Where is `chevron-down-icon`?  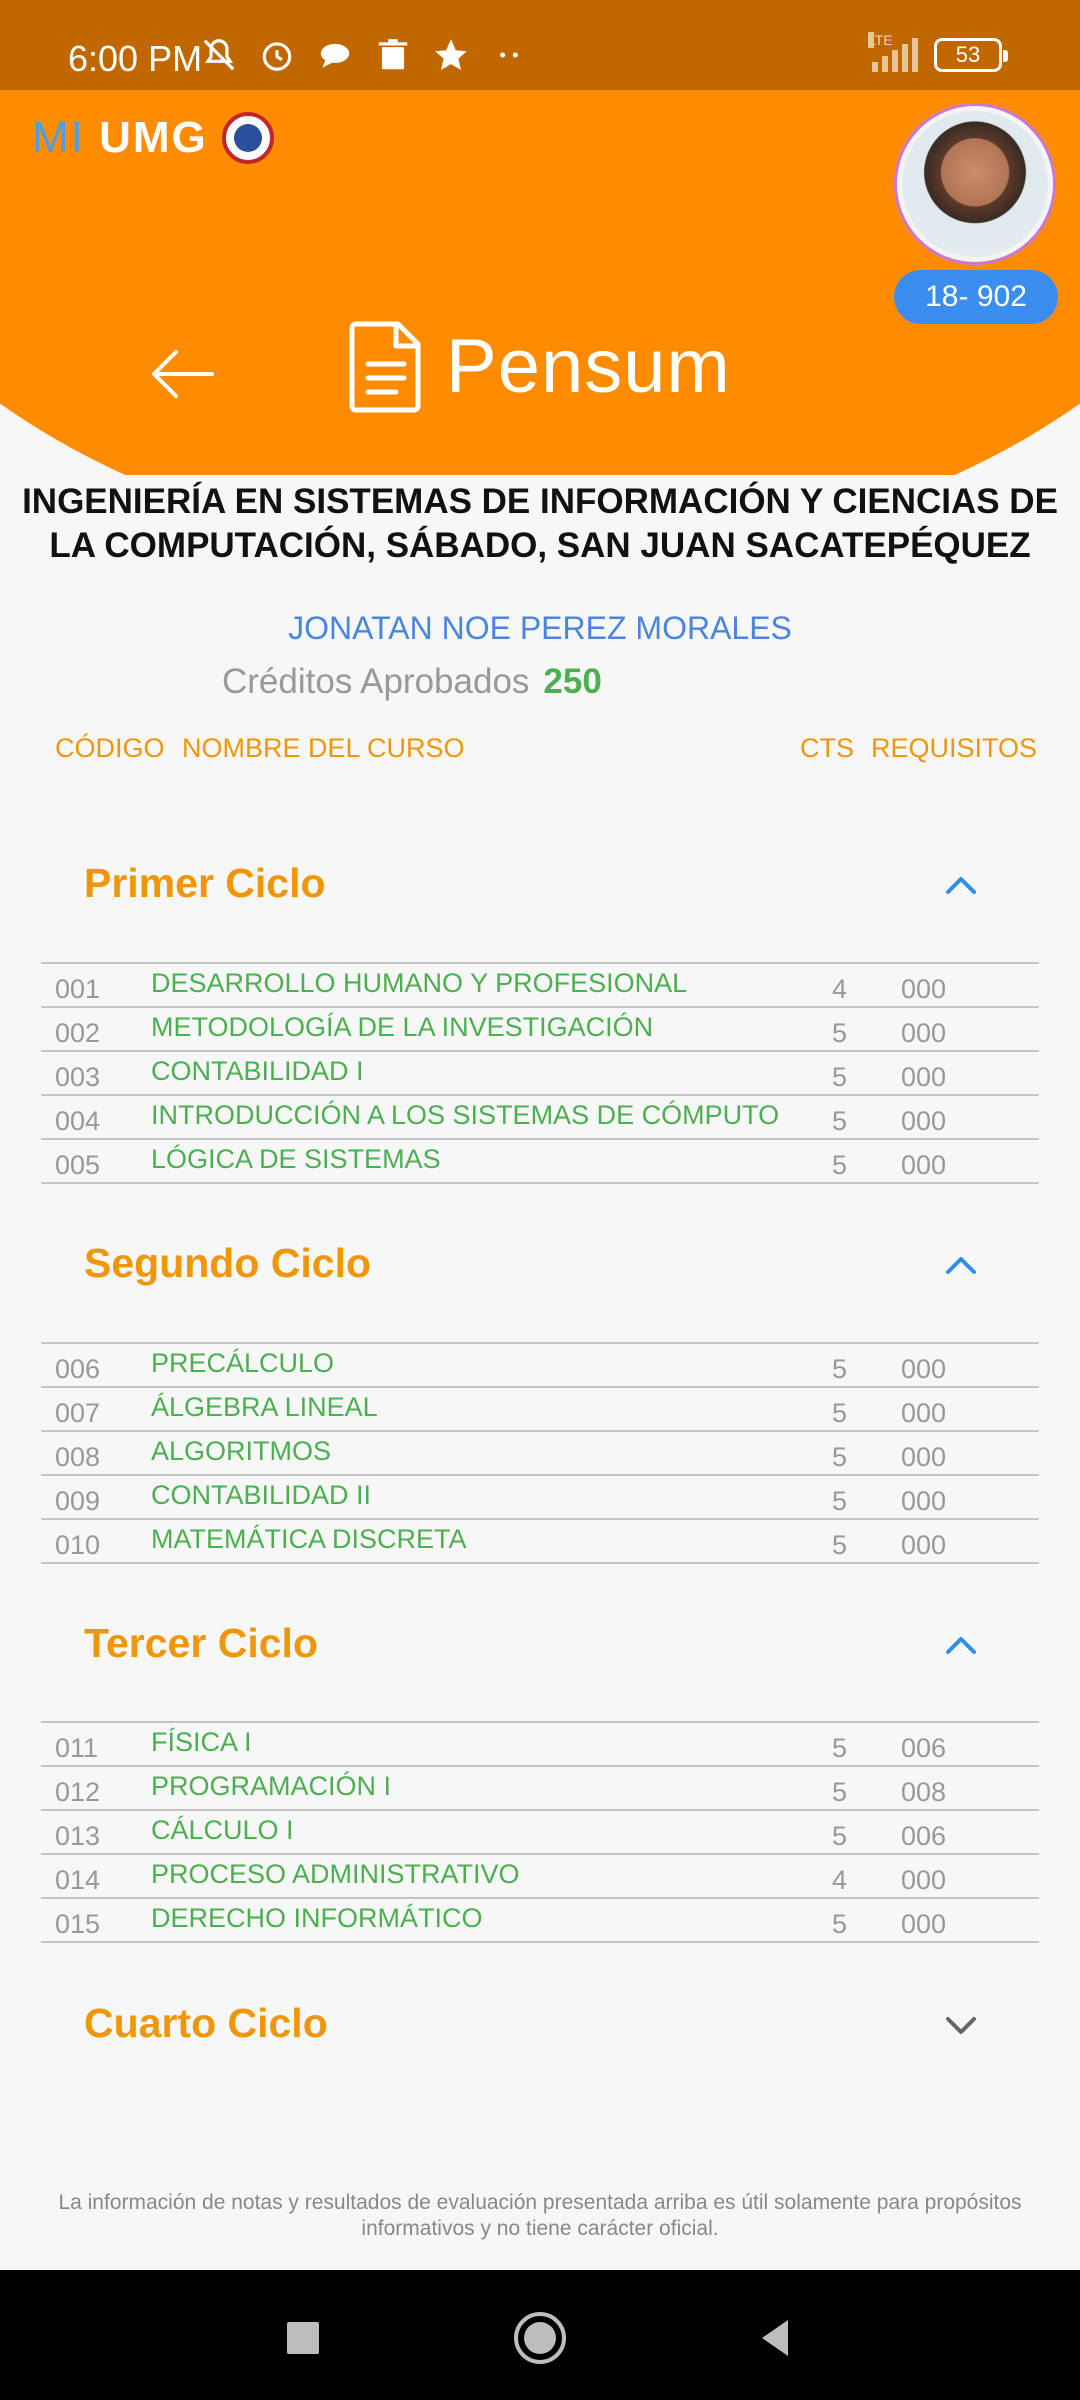
chevron-down-icon is located at coordinates (961, 2025).